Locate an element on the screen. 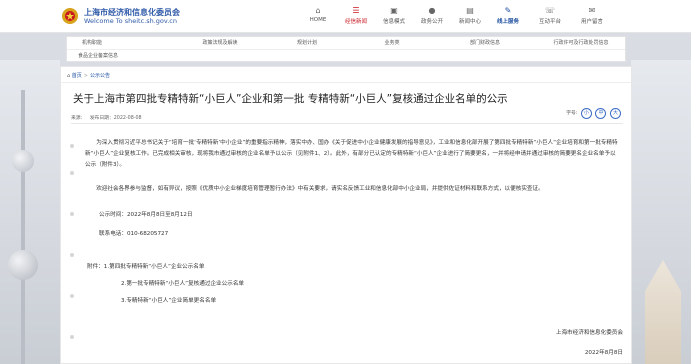 The width and height of the screenshot is (691, 364). subnav-item: 机构职能 is located at coordinates (92, 43).